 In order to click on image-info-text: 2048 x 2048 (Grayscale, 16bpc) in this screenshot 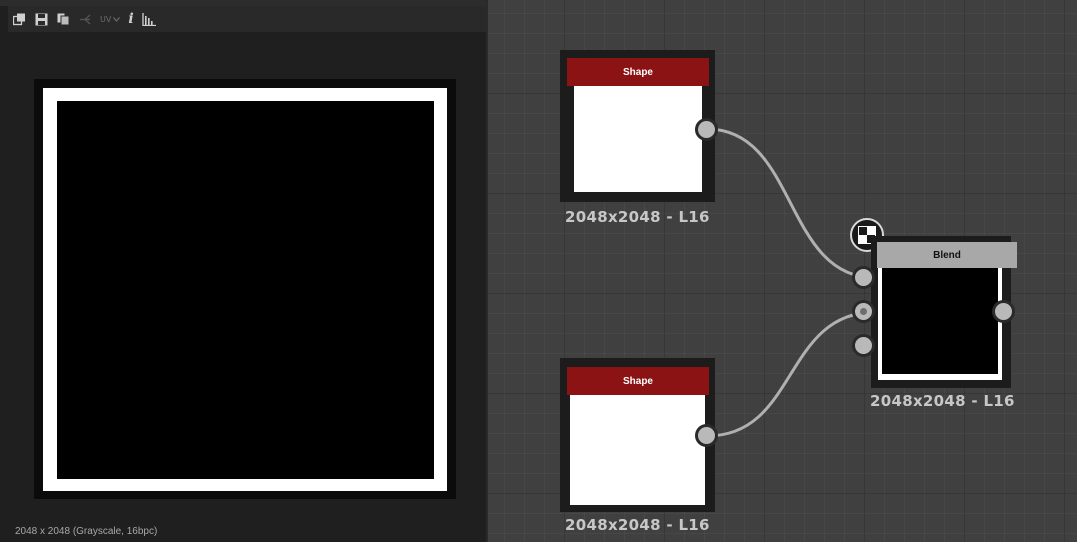, I will do `click(86, 531)`.